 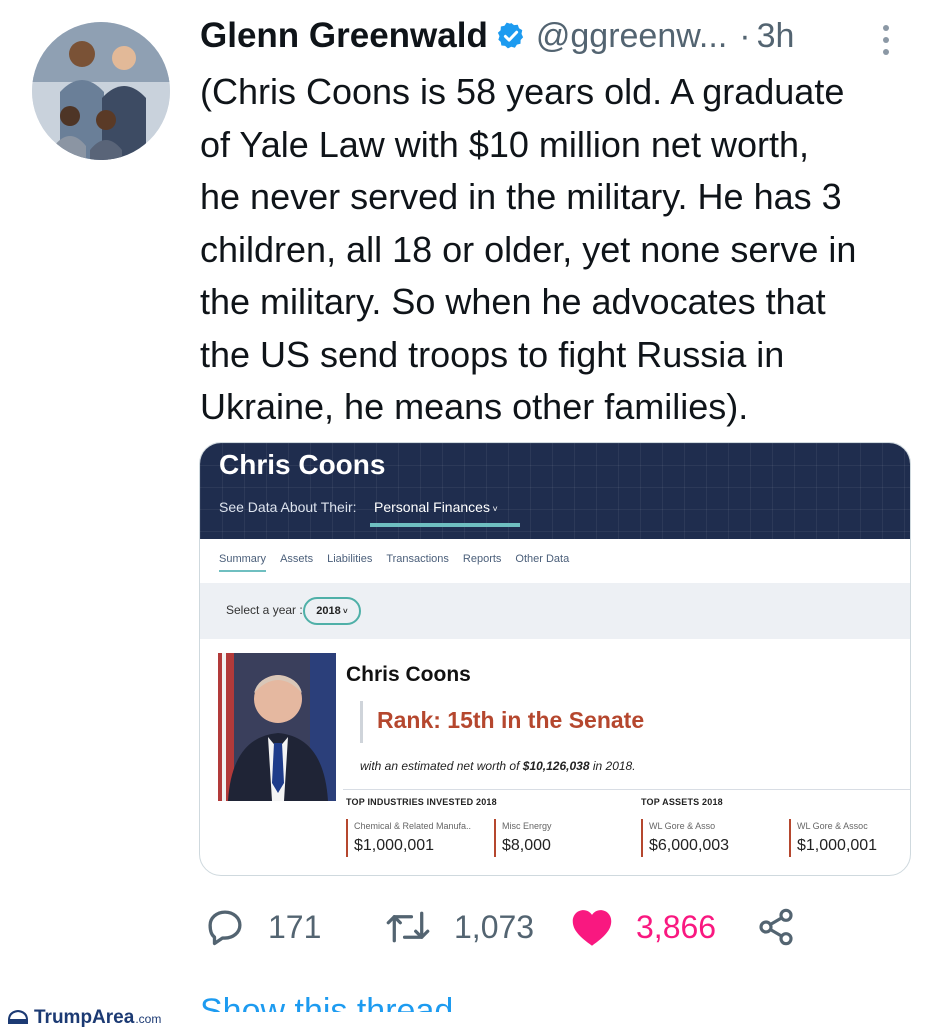 I want to click on top-industries-title: TOP INDUSTRIES INVESTED 2018, so click(x=421, y=802).